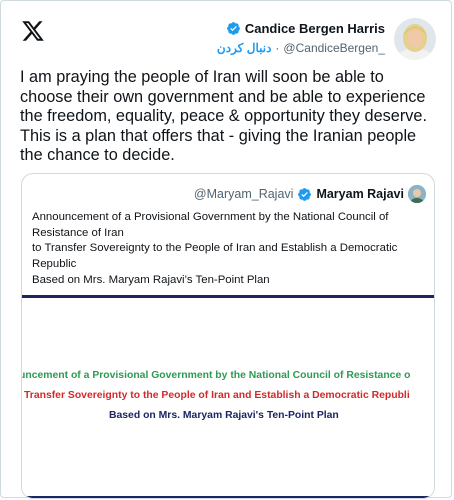 The height and width of the screenshot is (500, 454). I want to click on author-handle: @CandiceBergen_, so click(334, 48).